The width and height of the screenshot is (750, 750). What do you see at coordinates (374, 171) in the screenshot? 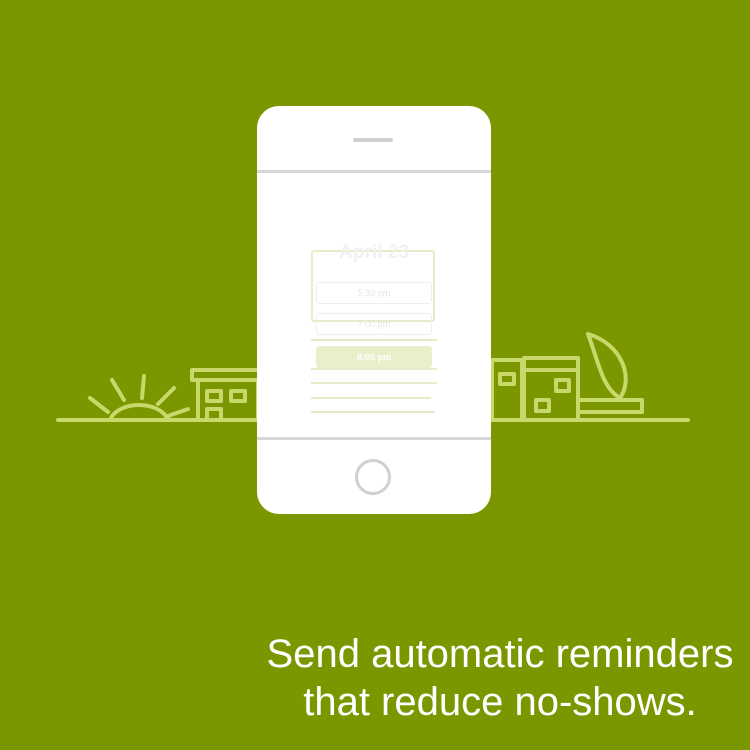
I see `top-screen-divider` at bounding box center [374, 171].